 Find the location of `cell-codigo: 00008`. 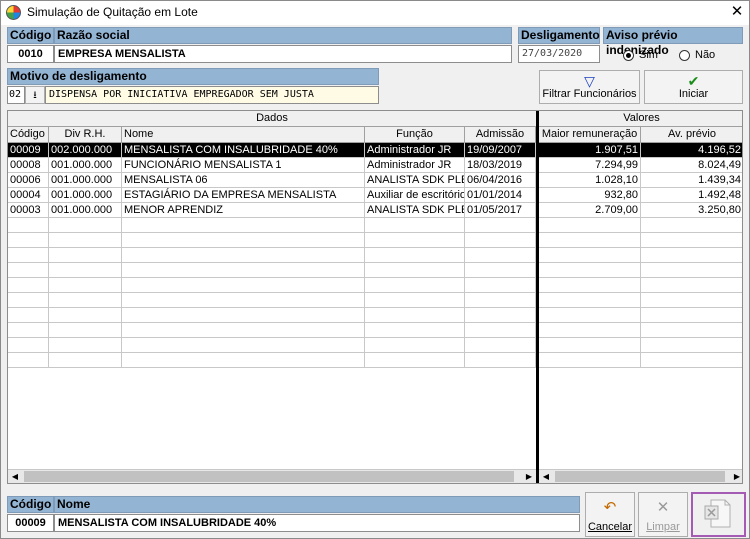

cell-codigo: 00008 is located at coordinates (28, 165).